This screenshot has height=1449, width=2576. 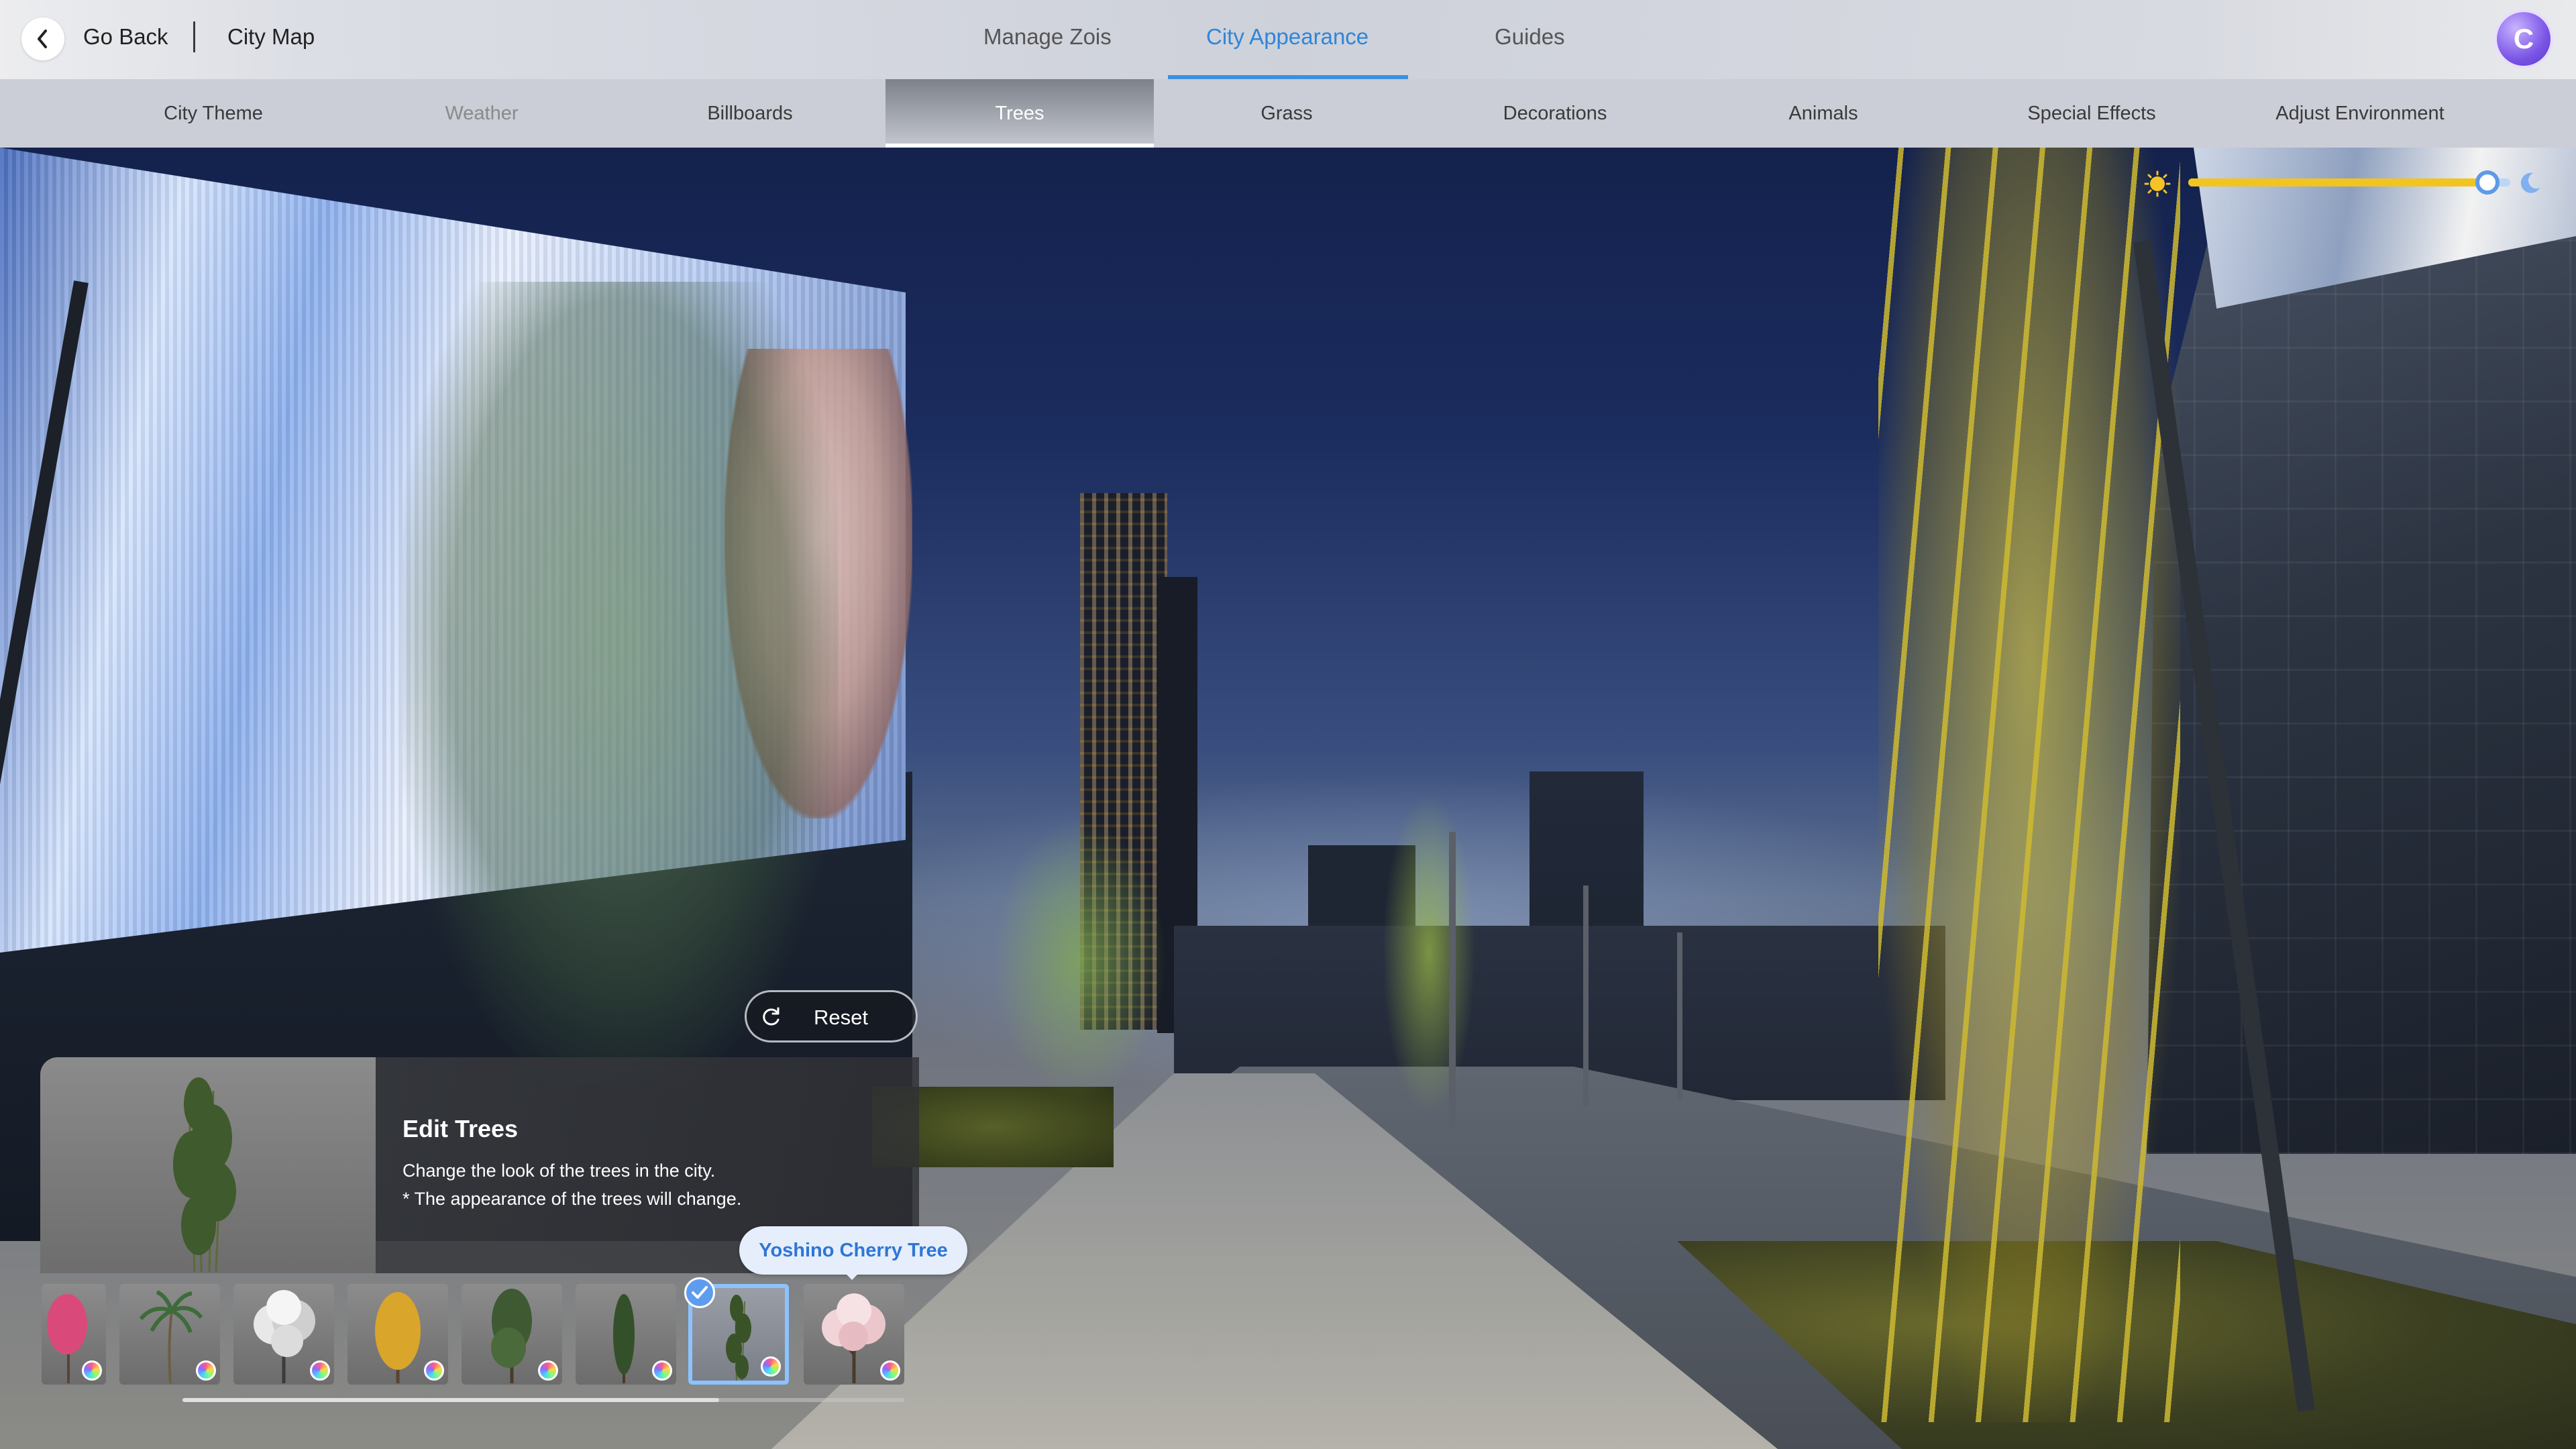 I want to click on tree-option-palm, so click(x=169, y=1334).